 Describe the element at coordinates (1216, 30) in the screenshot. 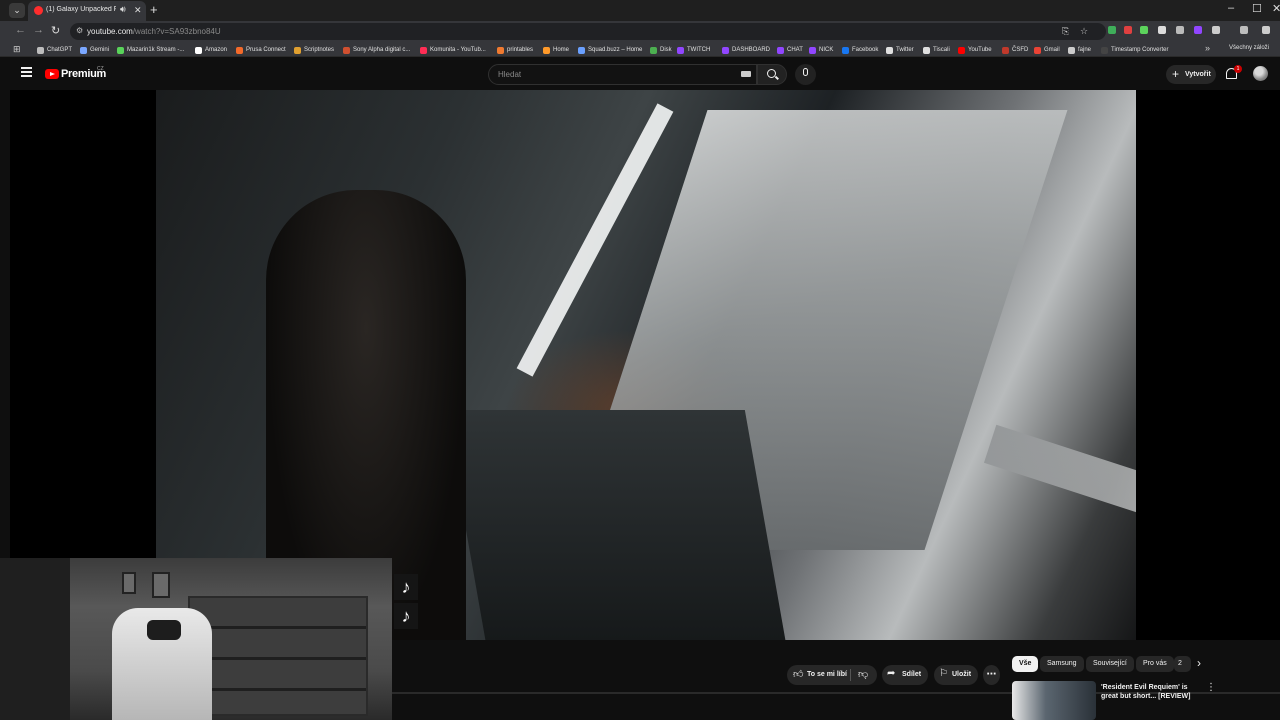

I see `extensions-puzzle-icon` at that location.